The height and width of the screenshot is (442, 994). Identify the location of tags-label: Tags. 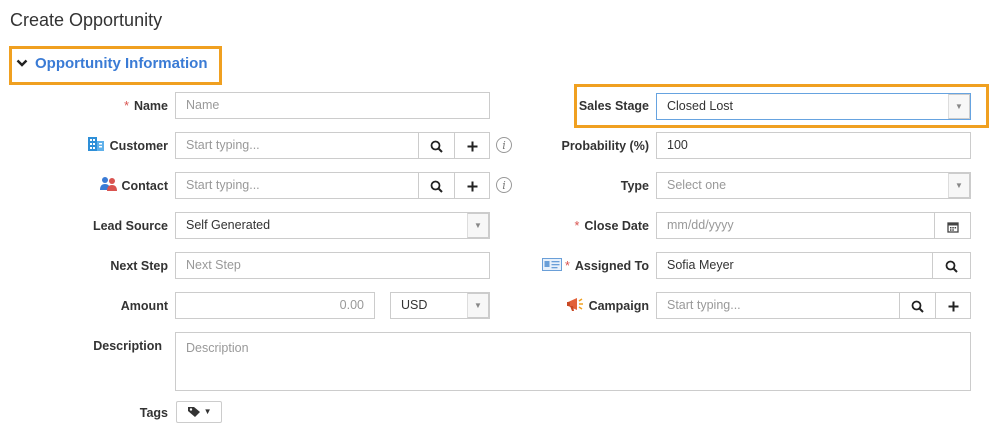
(153, 413).